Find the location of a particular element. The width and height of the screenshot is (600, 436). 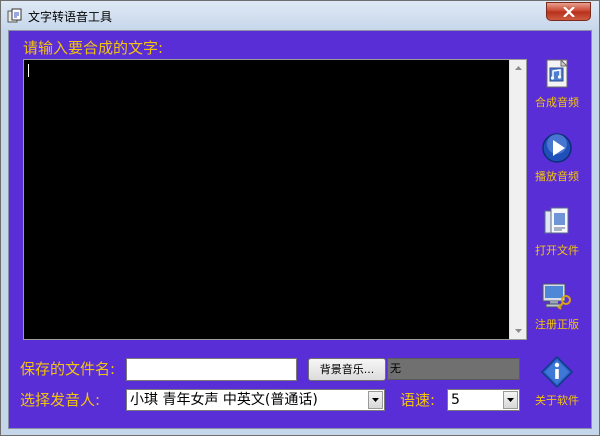

about-button: 关于软件 is located at coordinates (557, 381).